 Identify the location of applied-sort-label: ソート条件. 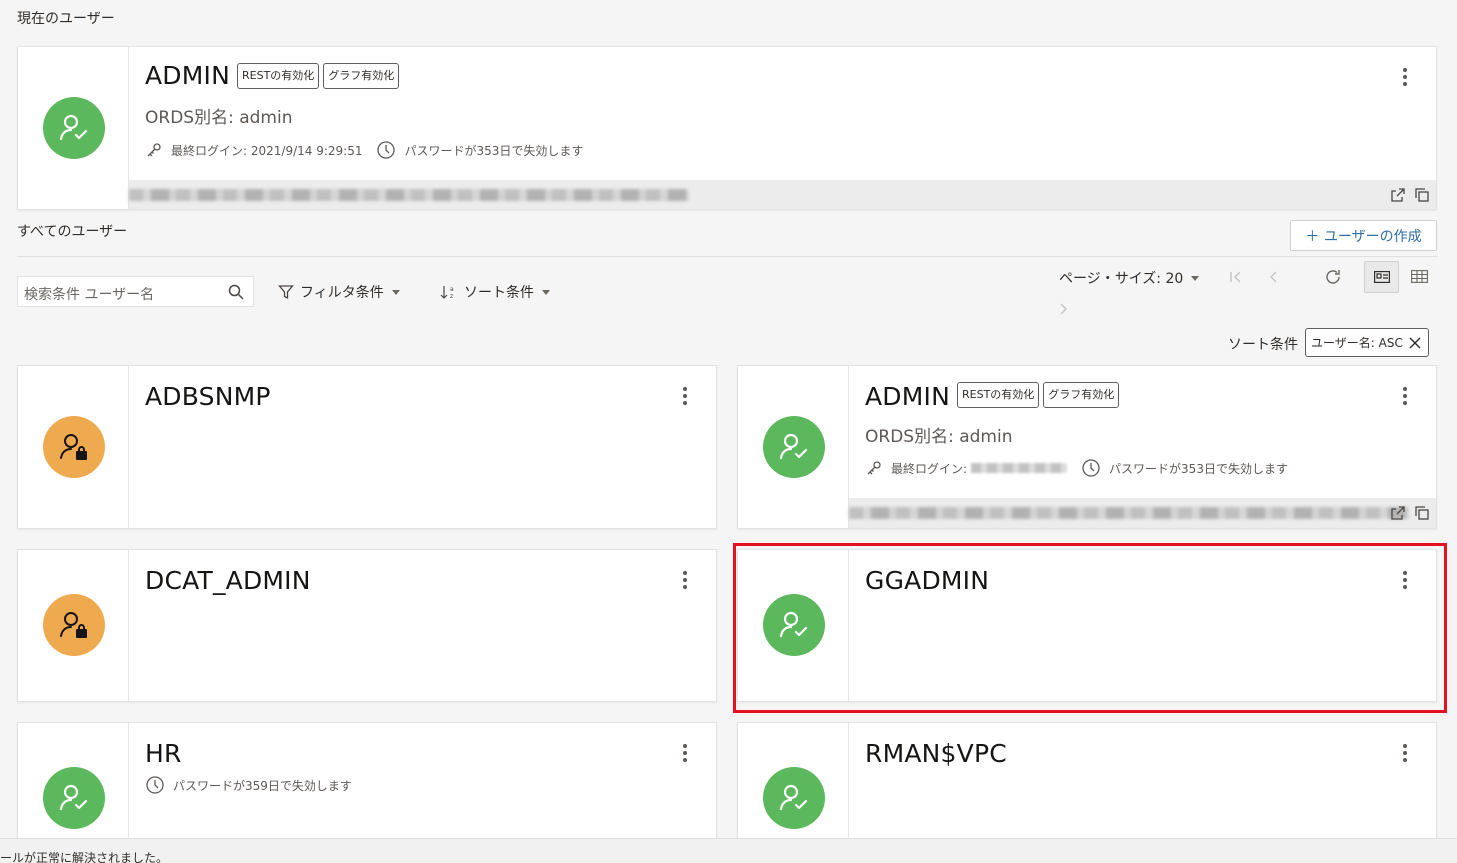
(1263, 345).